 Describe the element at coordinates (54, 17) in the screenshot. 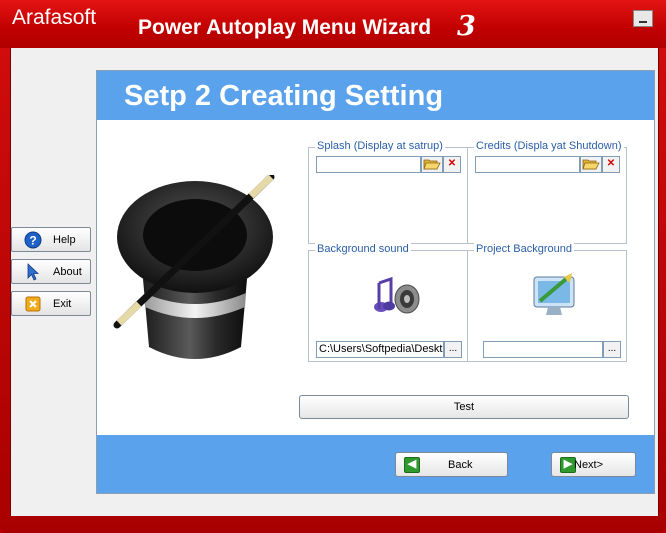

I see `brand-name: Arafasoft` at that location.